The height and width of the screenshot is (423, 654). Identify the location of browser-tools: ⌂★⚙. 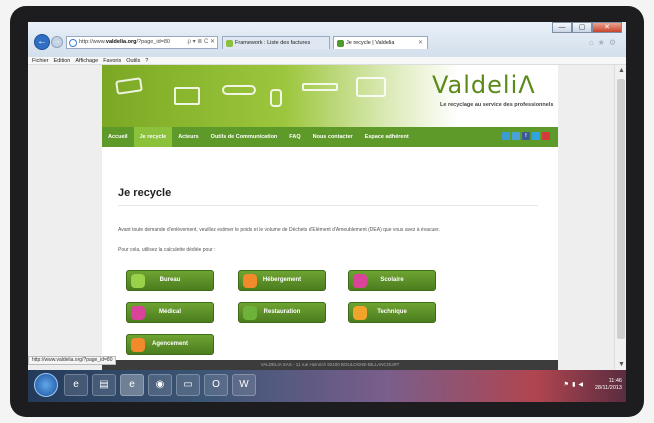
(604, 42).